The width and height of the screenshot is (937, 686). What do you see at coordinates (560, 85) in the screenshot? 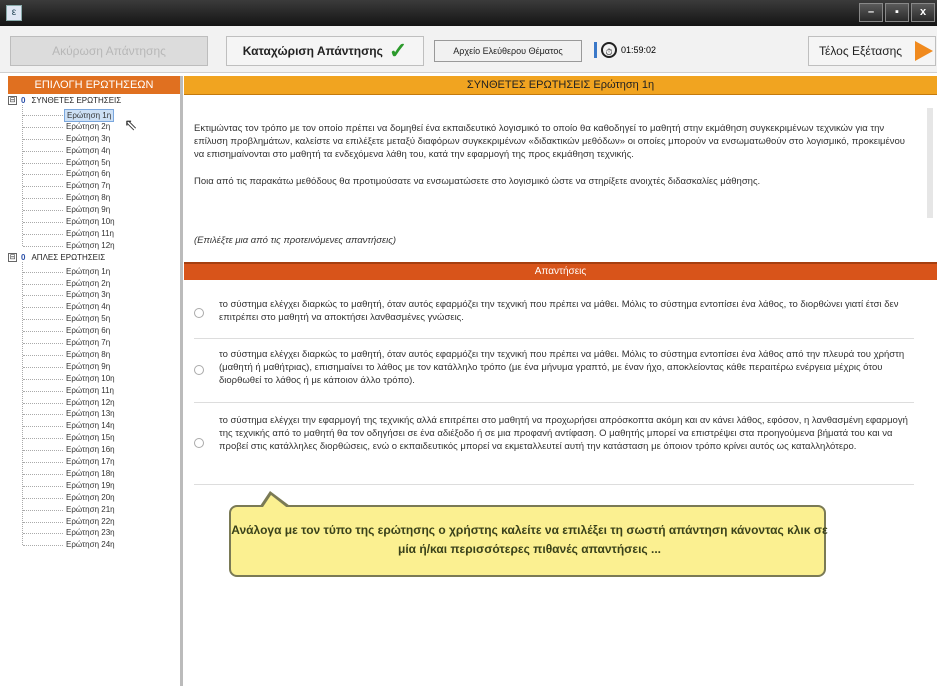
I see `question-title: ΣΥΝΘΕΤΕΣ ΕΡΩΤΗΣΕΙΣ Ερώτηση 1η` at bounding box center [560, 85].